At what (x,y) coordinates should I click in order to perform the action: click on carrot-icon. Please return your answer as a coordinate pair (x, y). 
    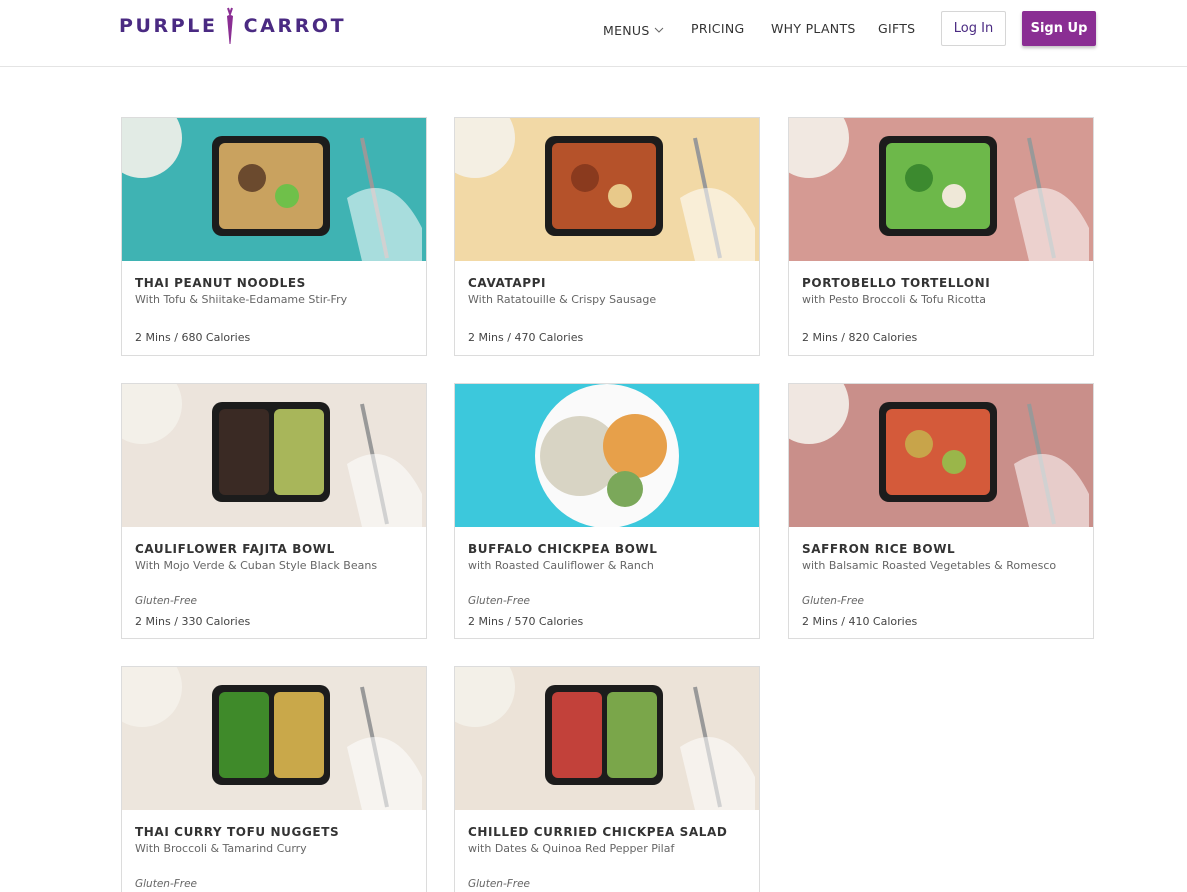
    Looking at the image, I should click on (230, 26).